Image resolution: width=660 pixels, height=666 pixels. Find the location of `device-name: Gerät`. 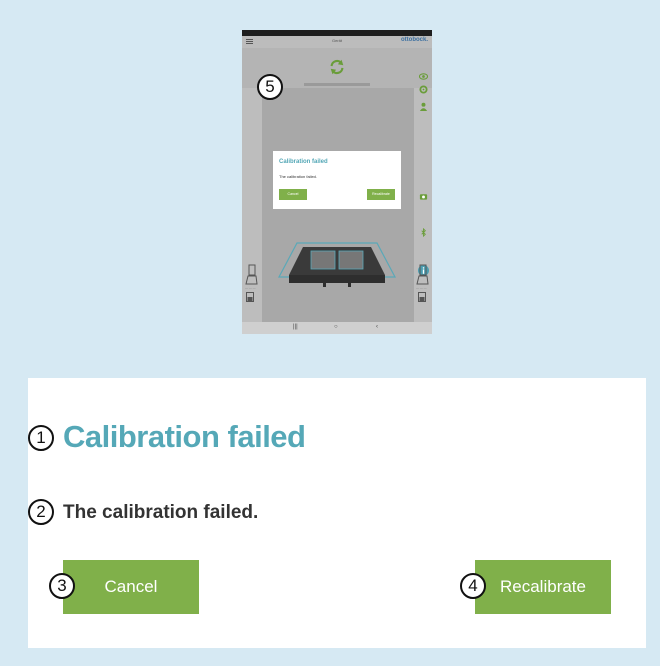

device-name: Gerät is located at coordinates (336, 40).